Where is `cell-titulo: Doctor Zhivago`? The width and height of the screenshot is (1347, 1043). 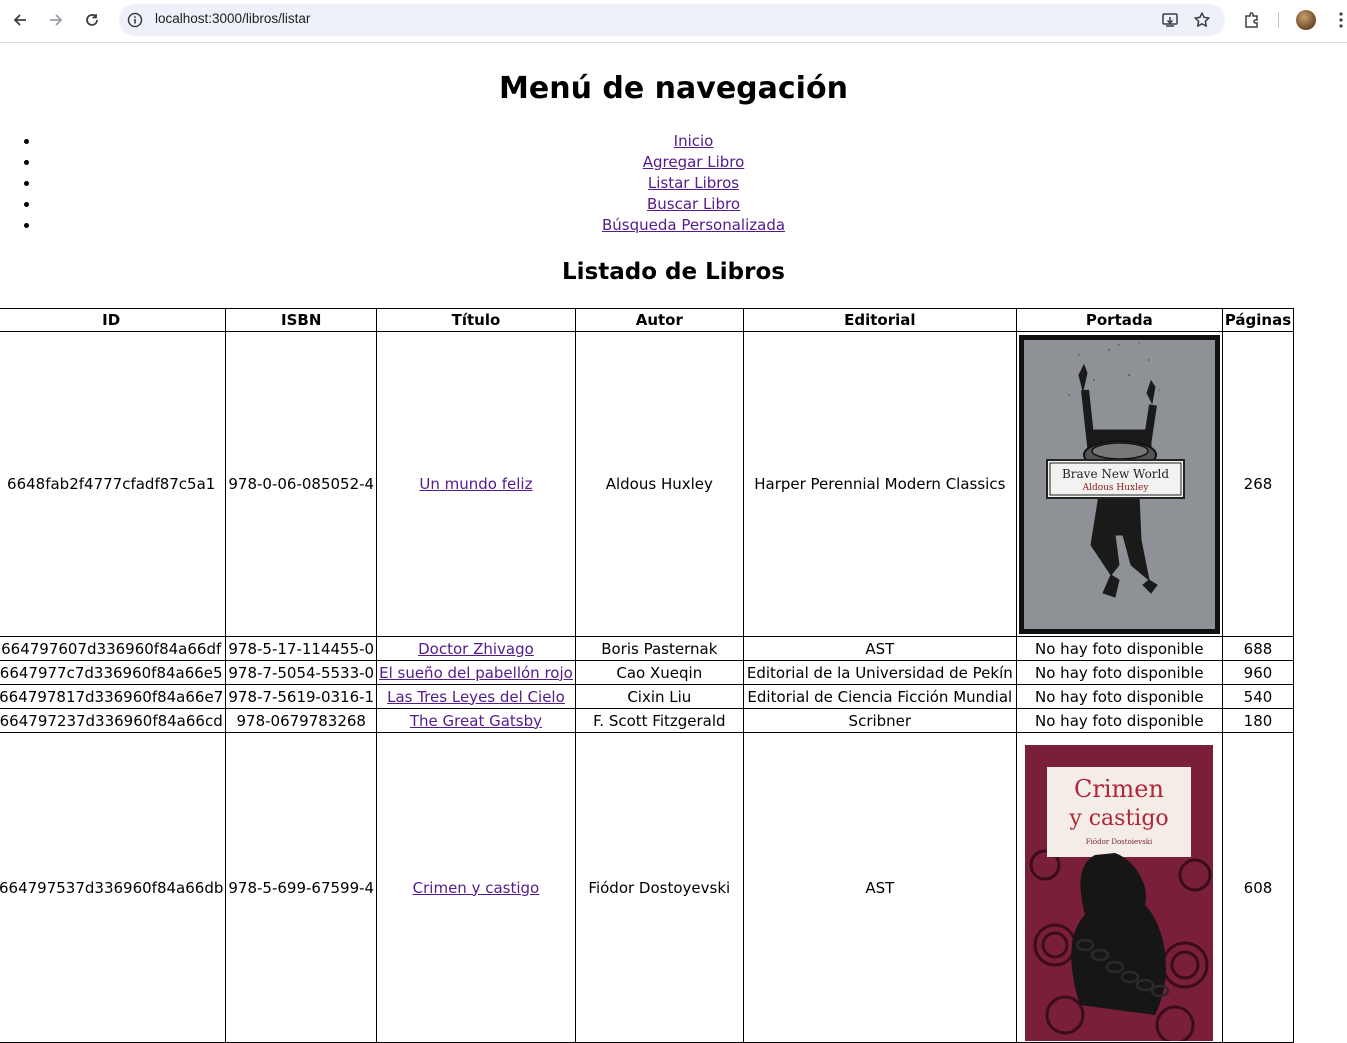 cell-titulo: Doctor Zhivago is located at coordinates (476, 648).